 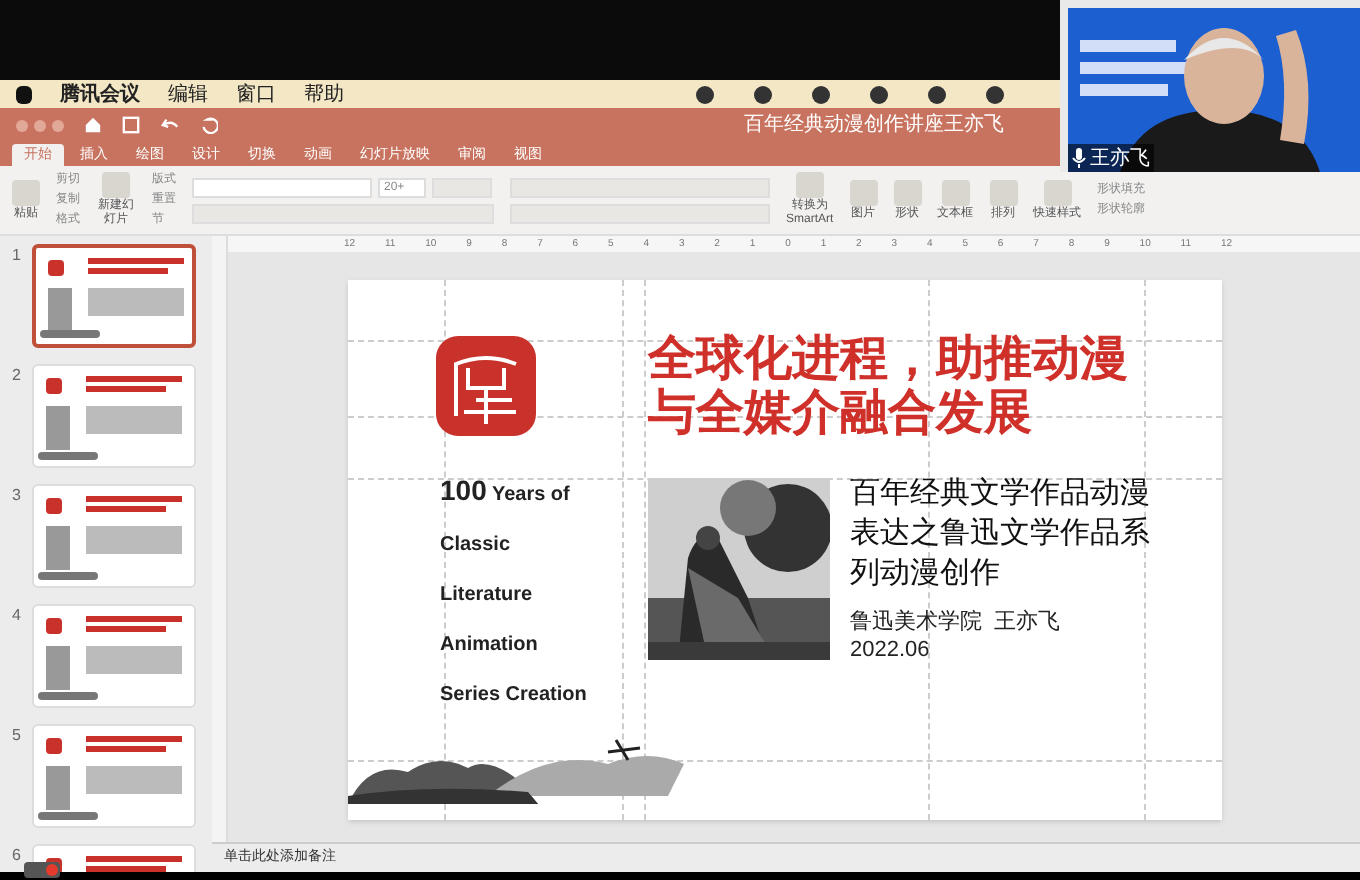 I want to click on slide-number: 6, so click(x=17, y=856).